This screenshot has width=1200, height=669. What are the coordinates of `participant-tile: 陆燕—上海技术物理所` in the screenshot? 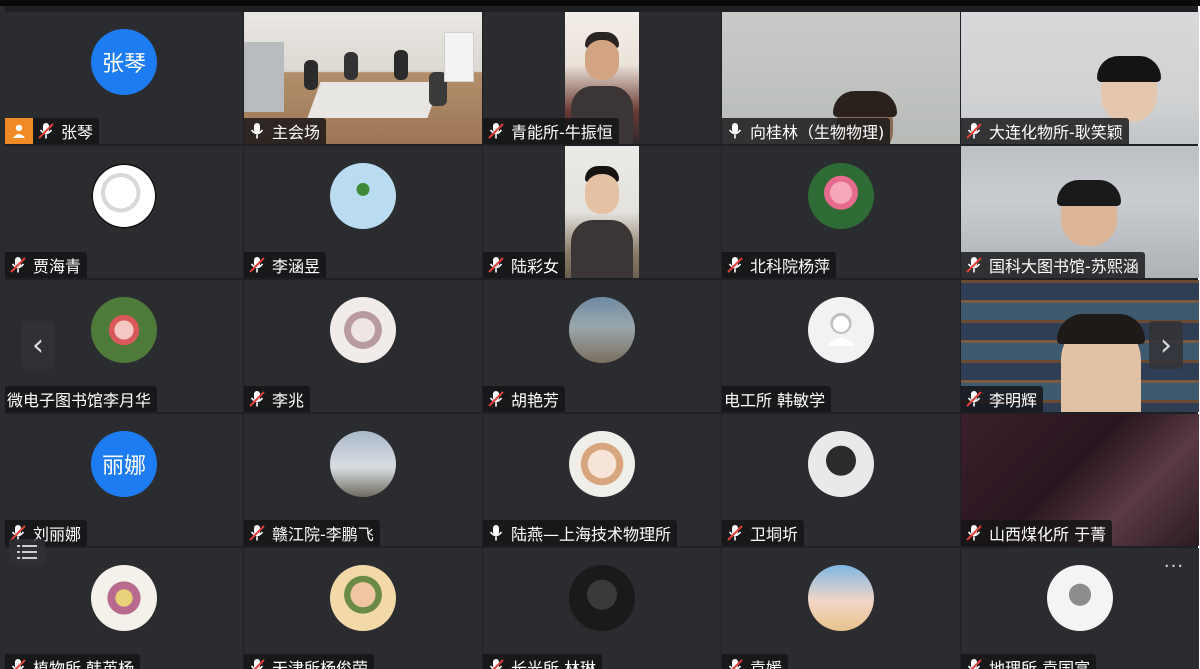 It's located at (602, 480).